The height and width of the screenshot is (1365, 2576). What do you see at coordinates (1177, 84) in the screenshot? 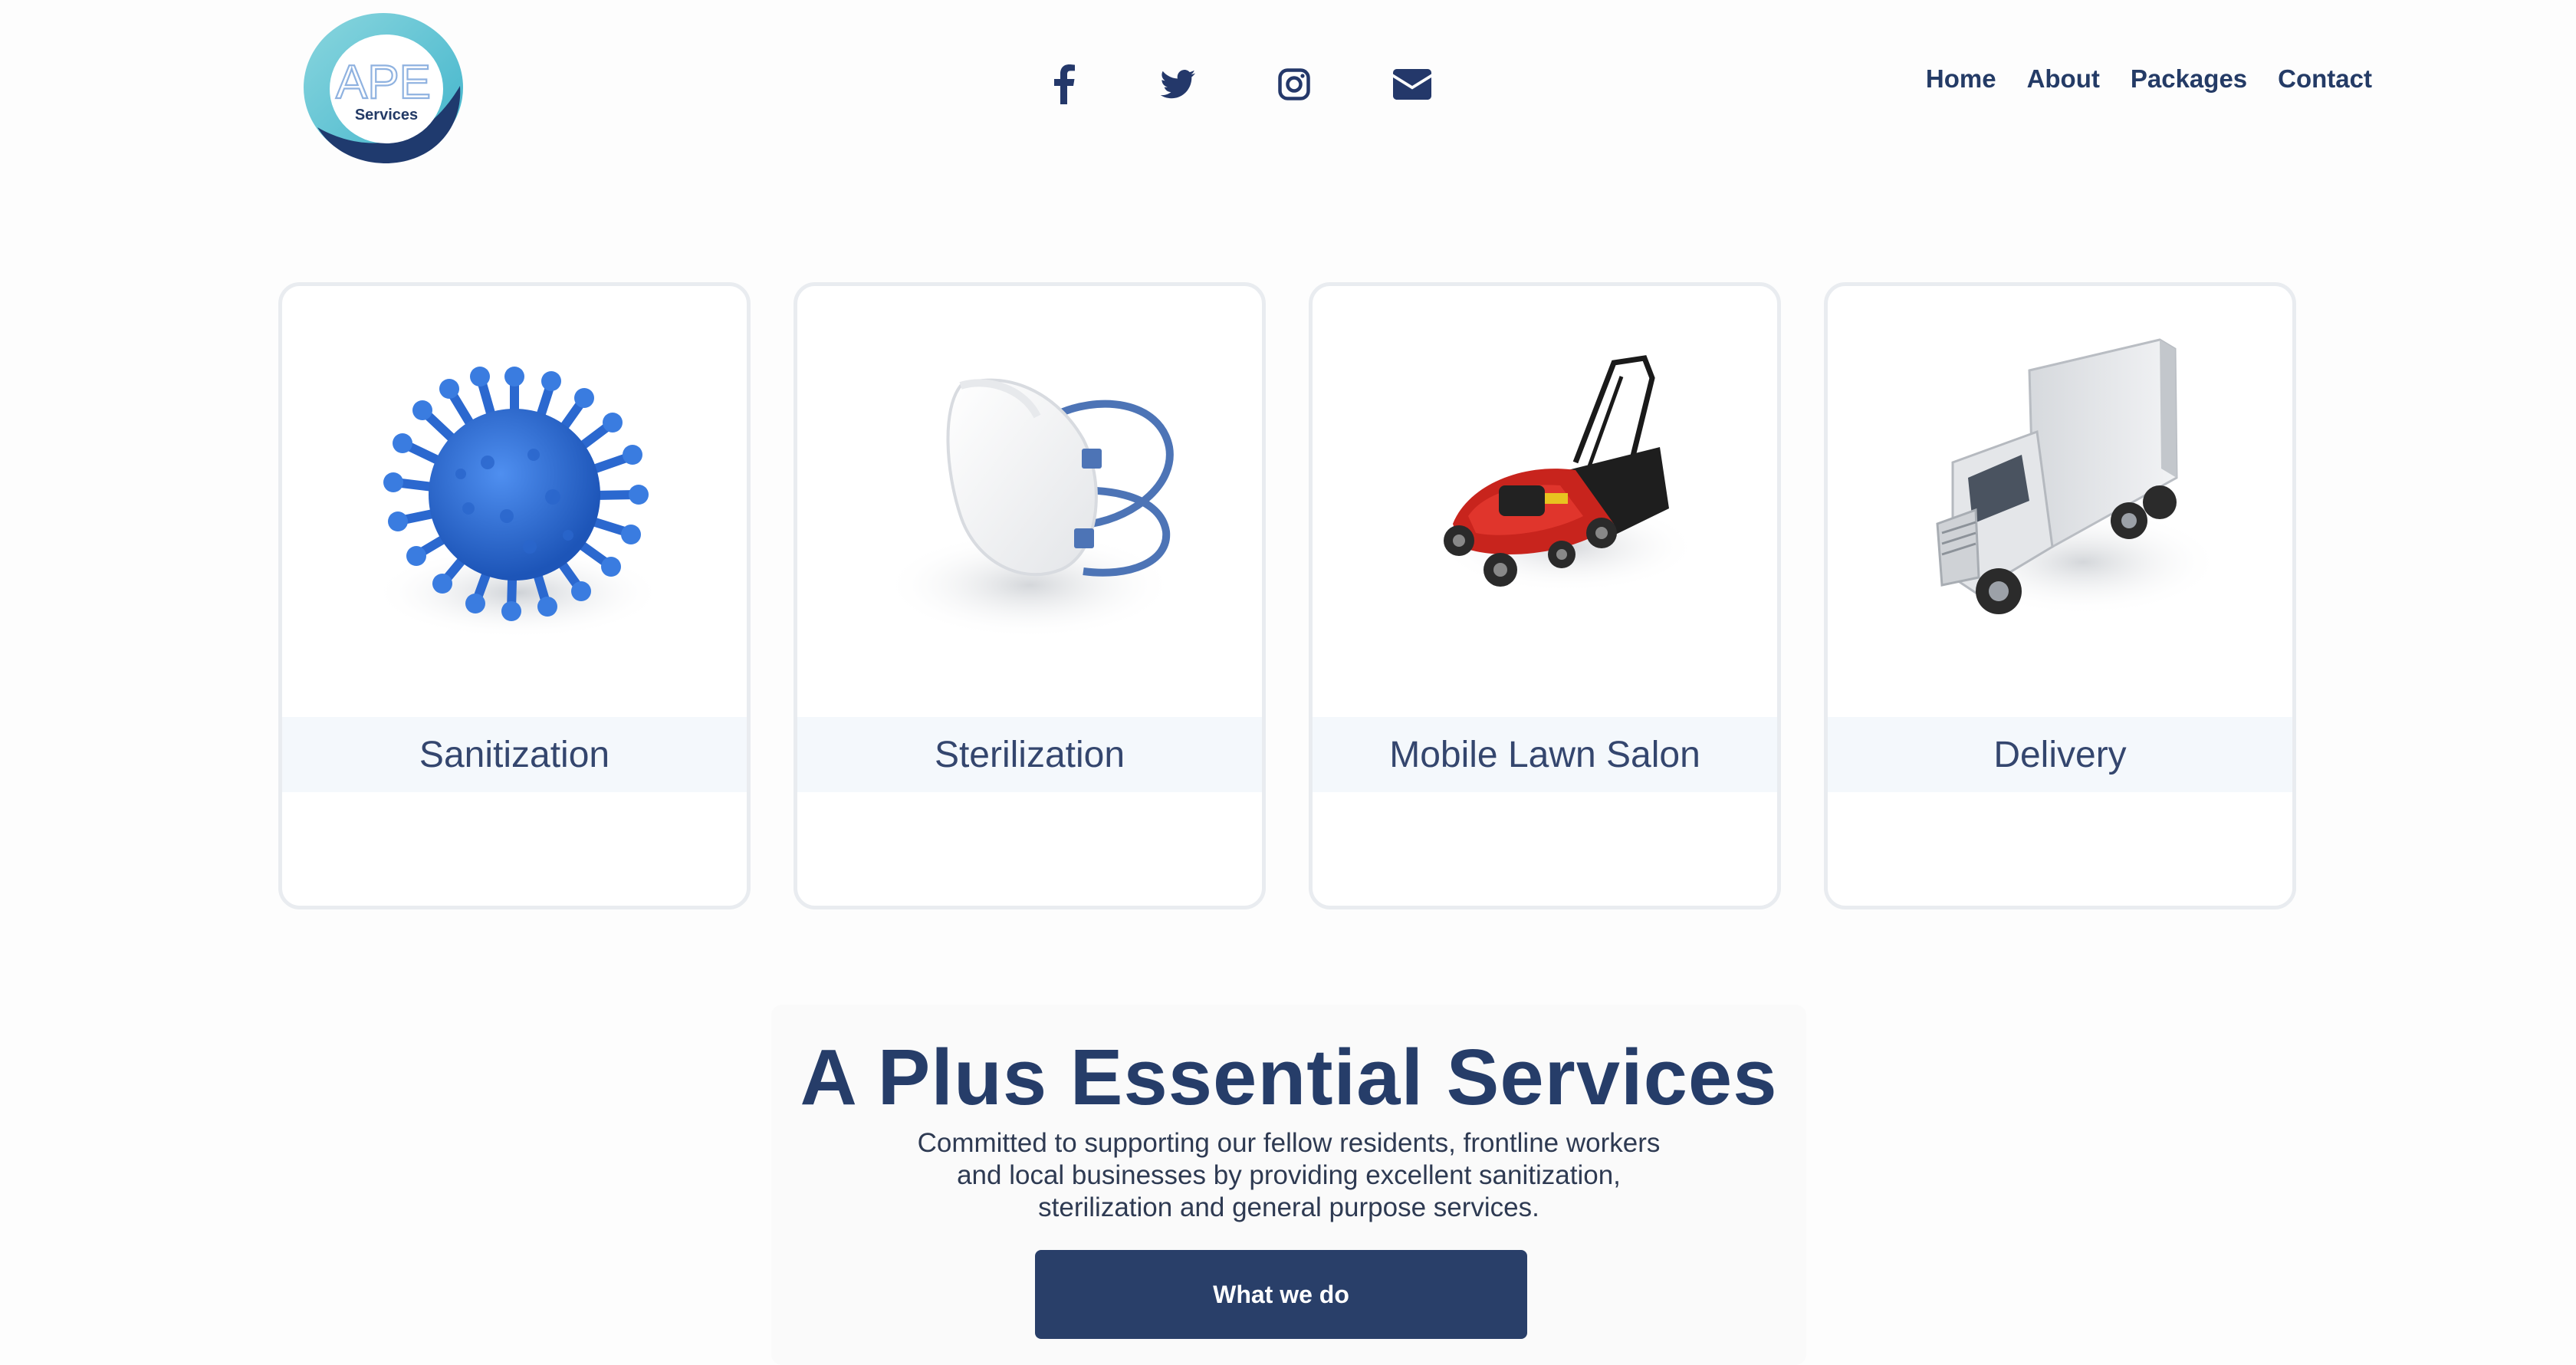
I see `twitter-icon` at bounding box center [1177, 84].